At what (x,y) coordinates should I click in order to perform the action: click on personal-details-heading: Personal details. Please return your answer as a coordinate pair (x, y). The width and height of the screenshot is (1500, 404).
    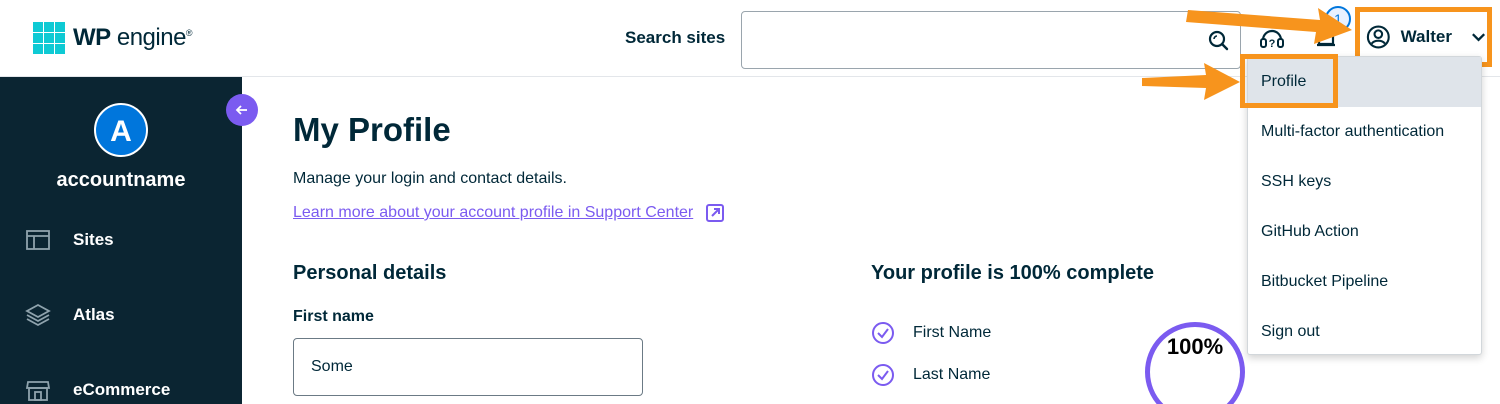
    Looking at the image, I should click on (370, 273).